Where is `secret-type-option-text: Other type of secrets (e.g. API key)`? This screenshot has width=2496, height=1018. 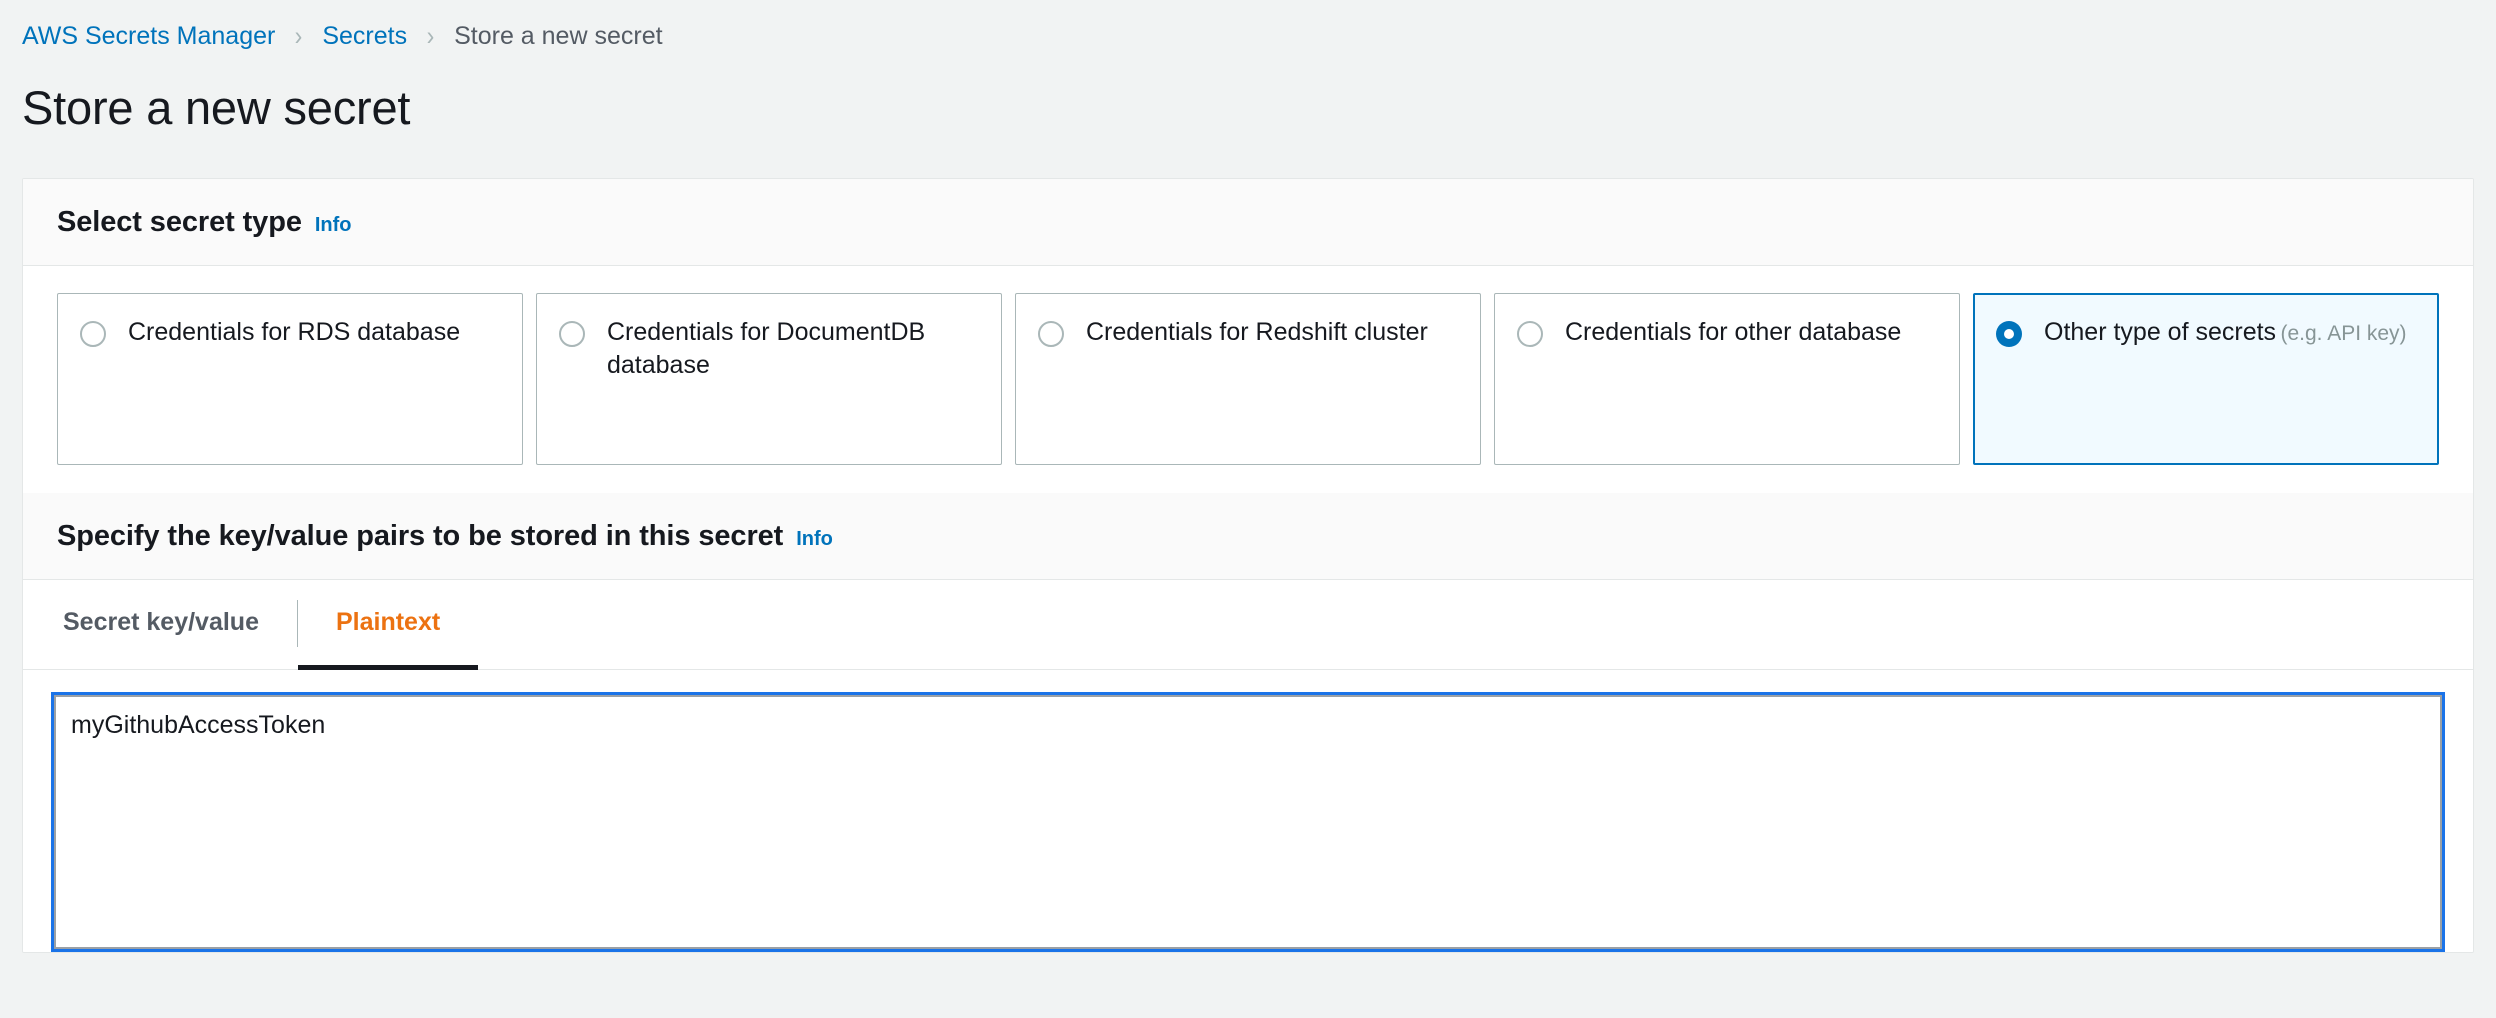
secret-type-option-text: Other type of secrets (e.g. API key) is located at coordinates (2225, 332).